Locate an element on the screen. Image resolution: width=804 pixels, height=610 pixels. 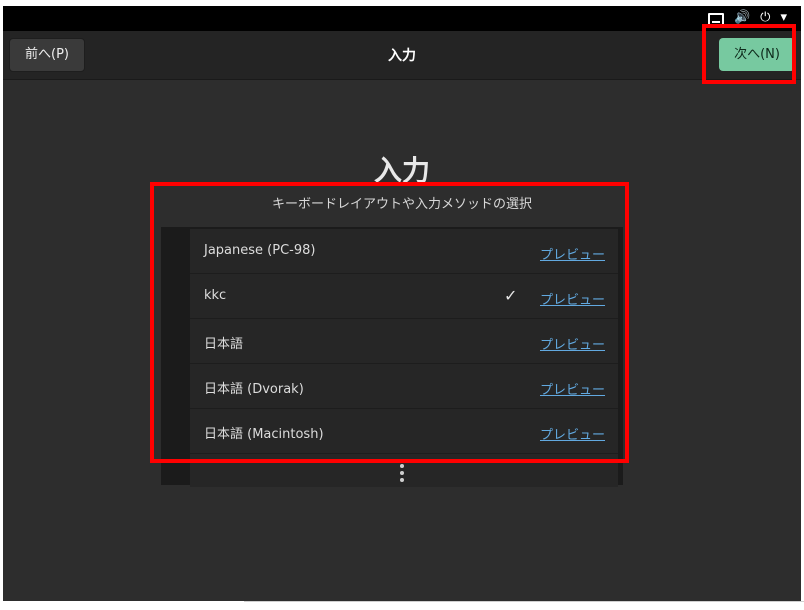
header-title: 入力 is located at coordinates (402, 56).